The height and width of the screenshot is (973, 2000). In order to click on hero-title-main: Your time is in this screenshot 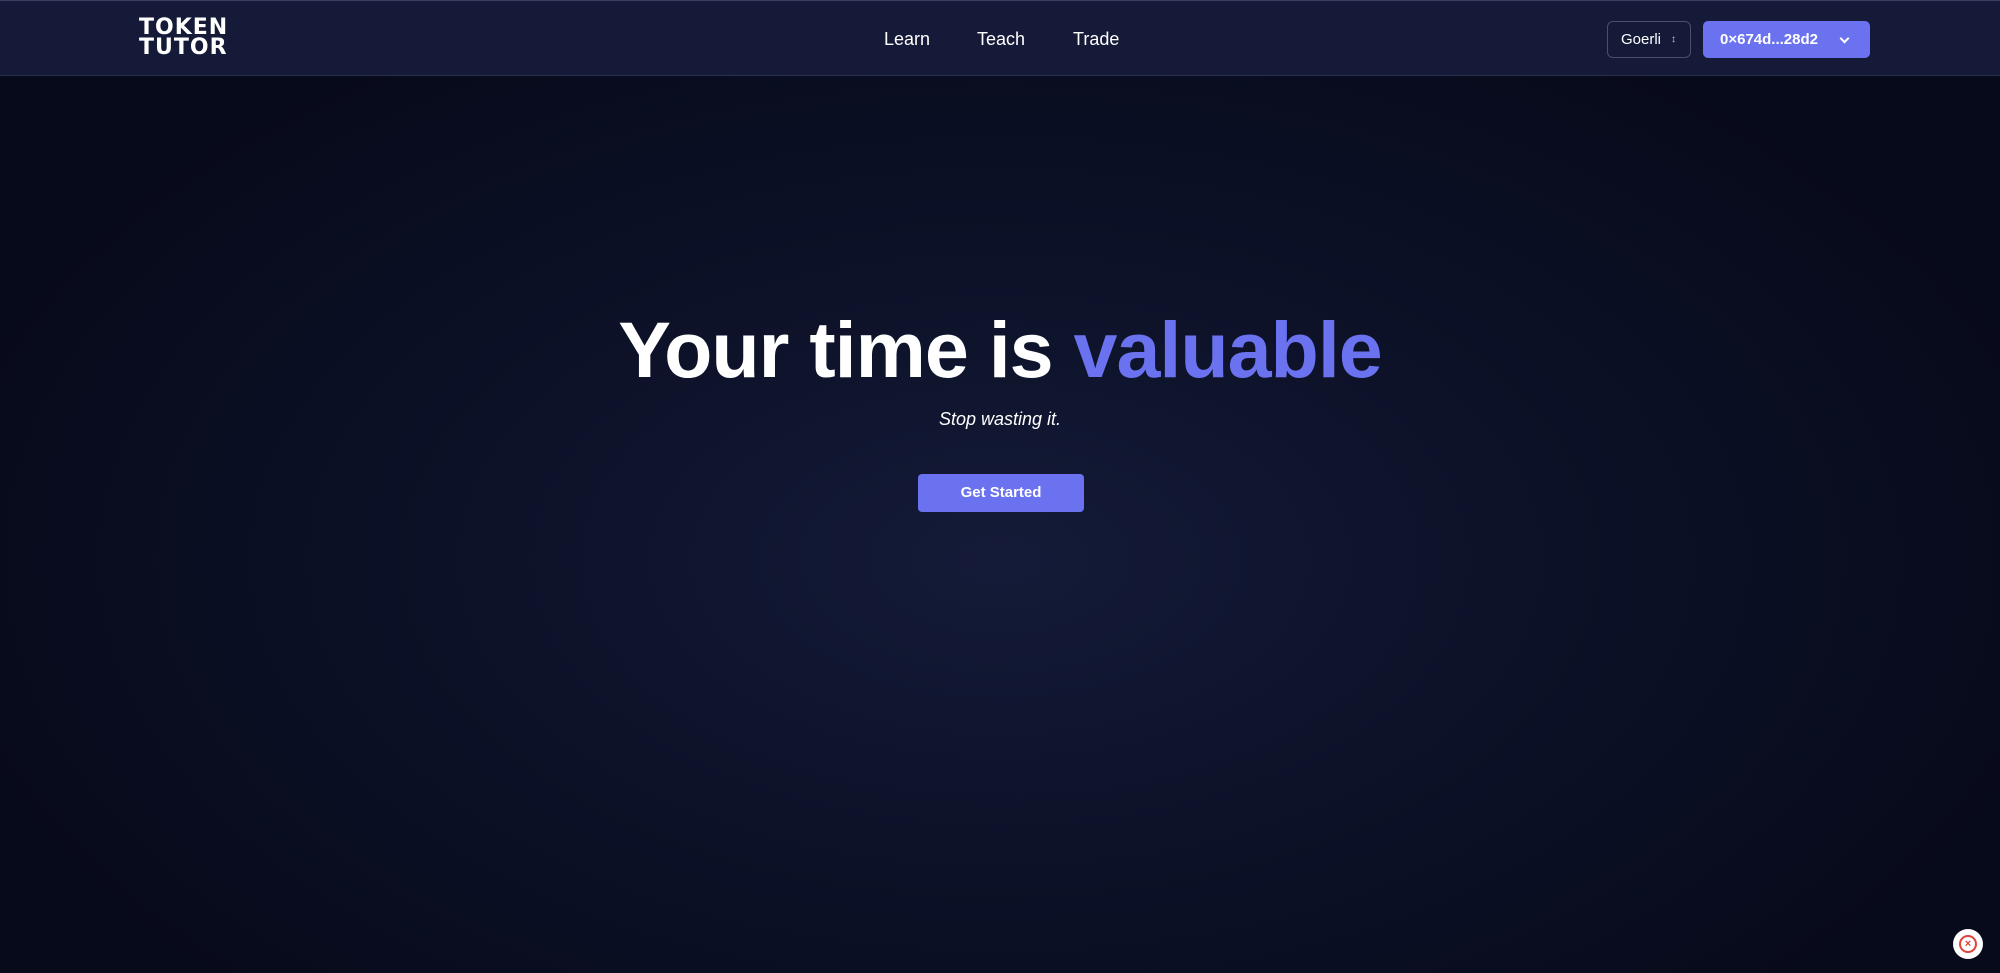, I will do `click(835, 349)`.